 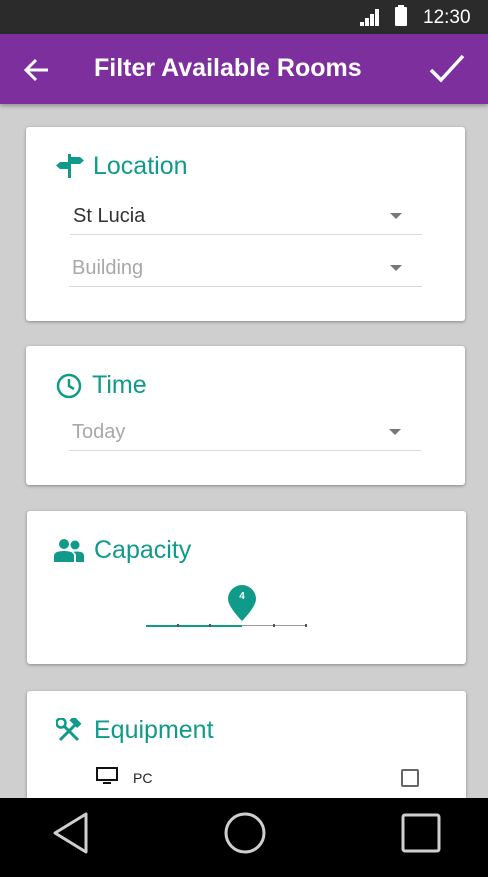 I want to click on status-bar: 12:30, so click(x=244, y=17).